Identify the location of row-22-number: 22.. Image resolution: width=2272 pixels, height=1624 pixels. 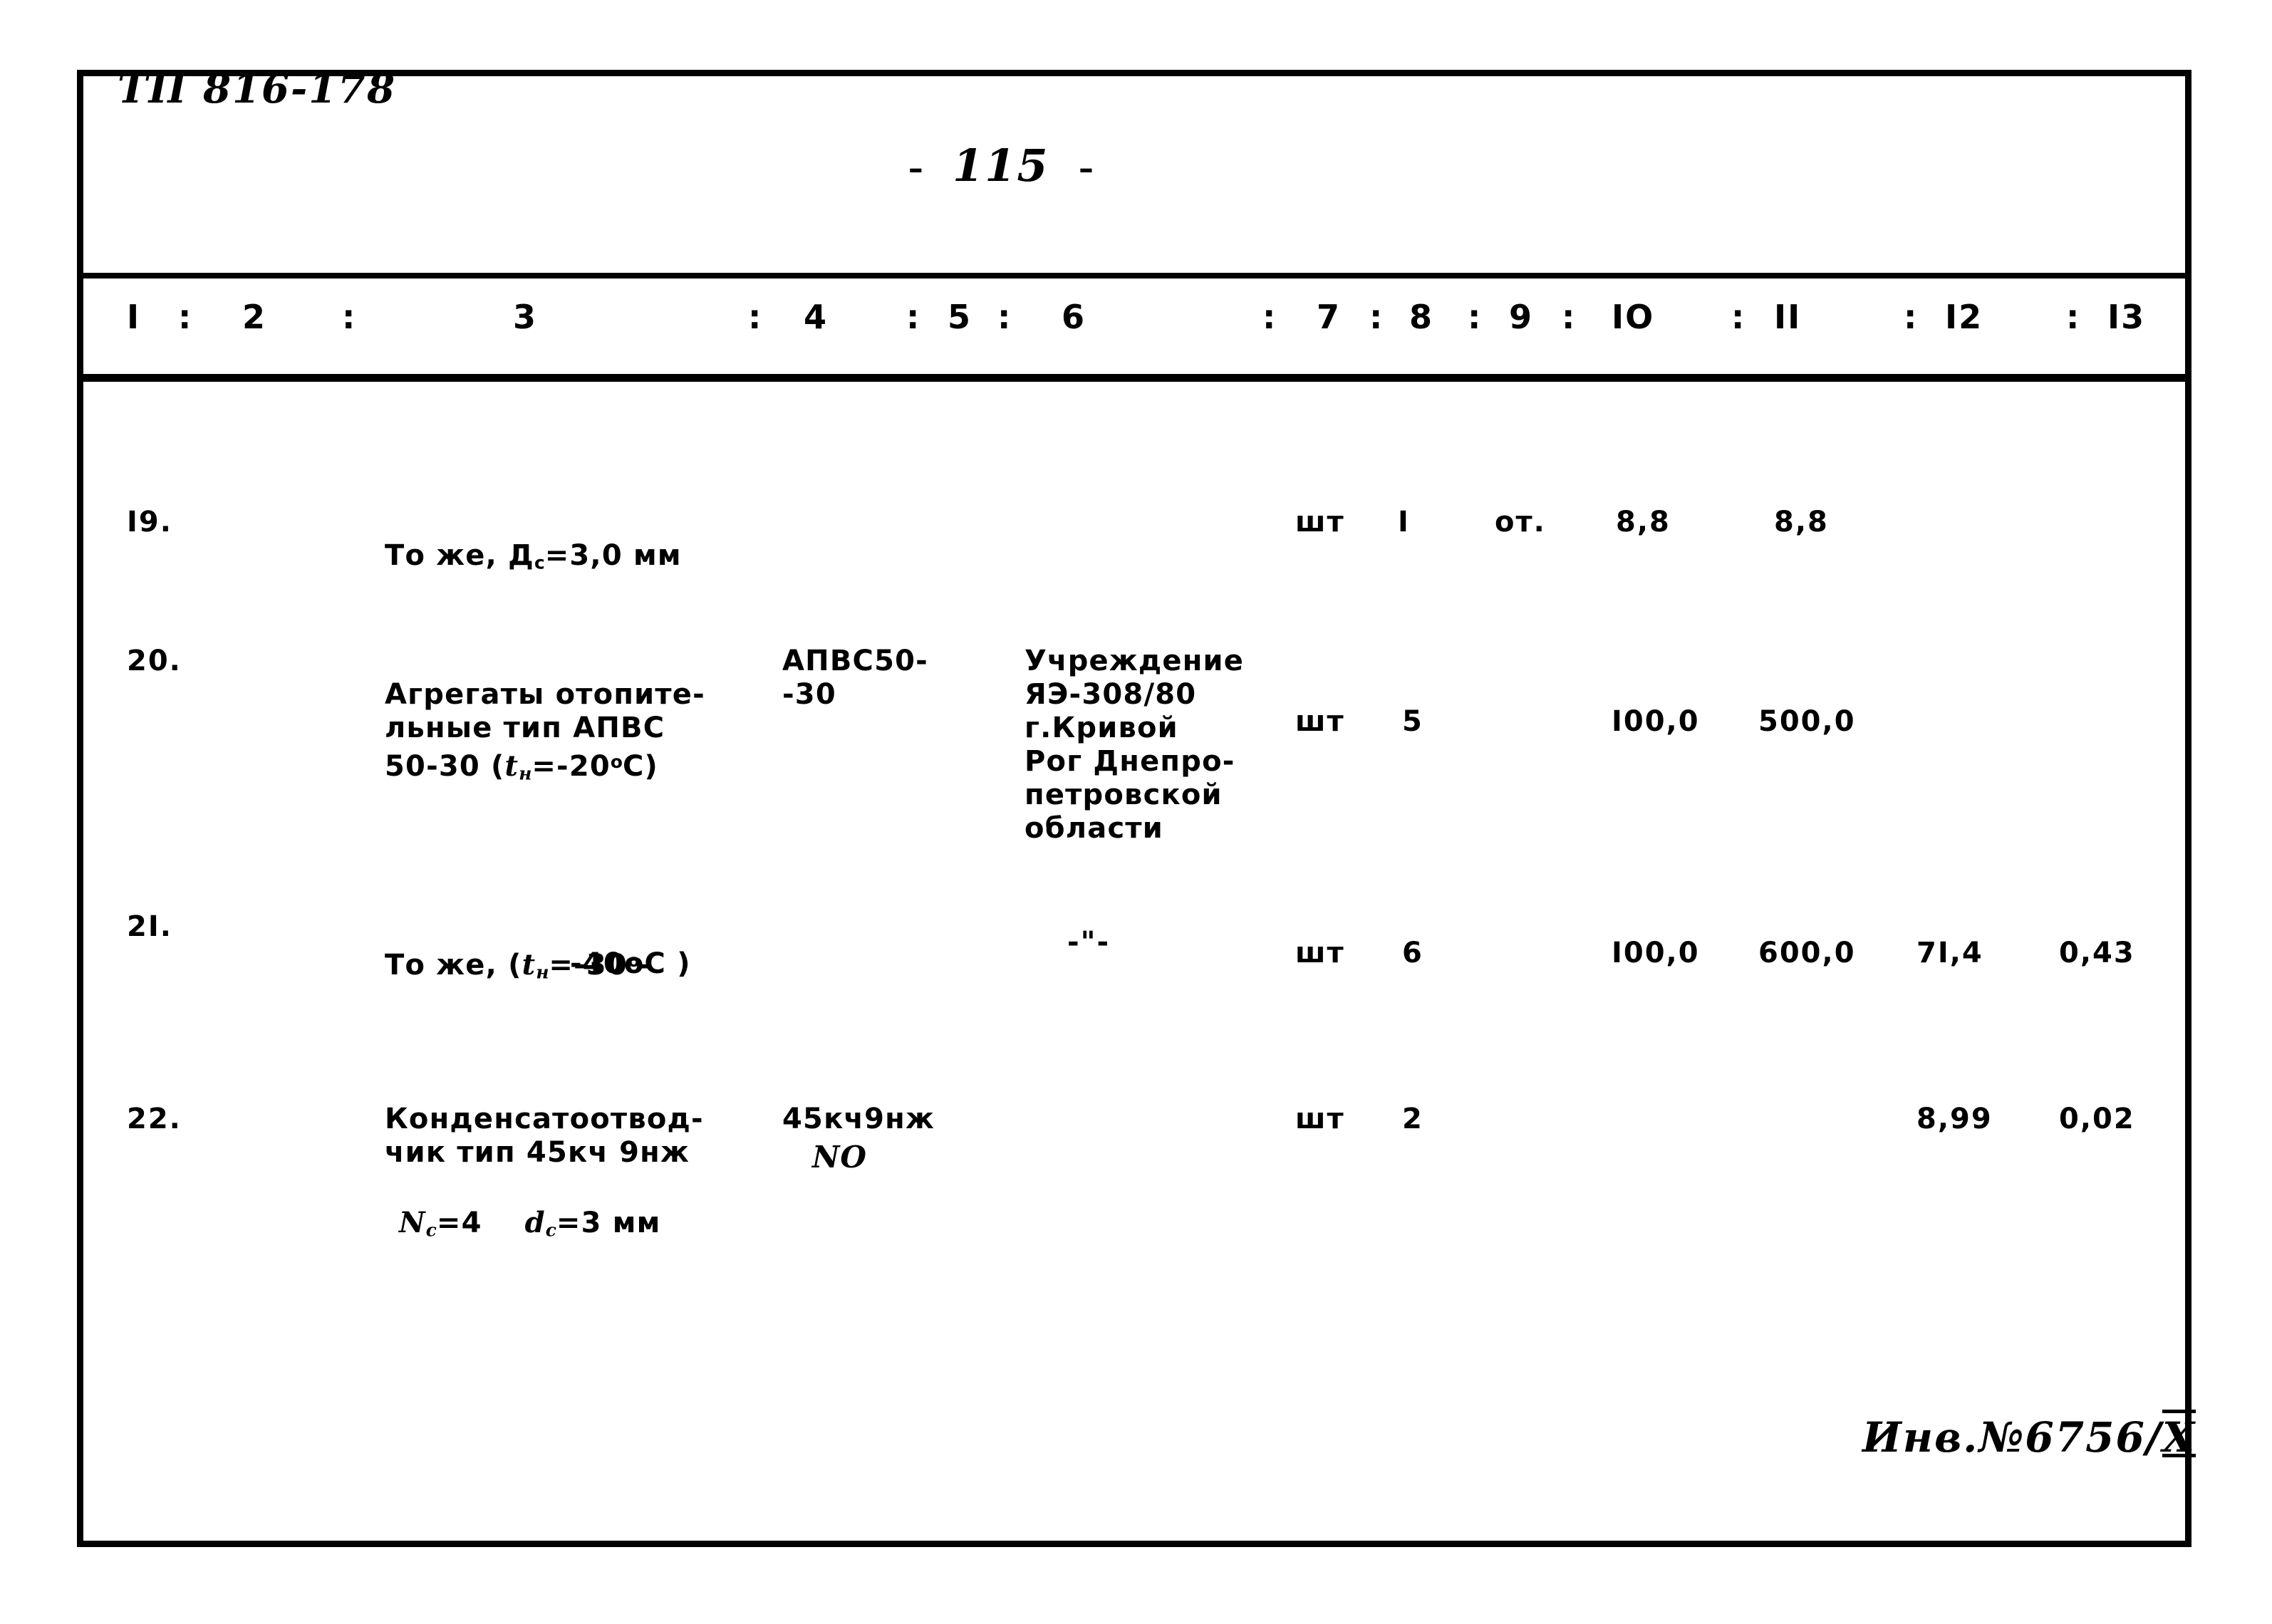
(154, 1119).